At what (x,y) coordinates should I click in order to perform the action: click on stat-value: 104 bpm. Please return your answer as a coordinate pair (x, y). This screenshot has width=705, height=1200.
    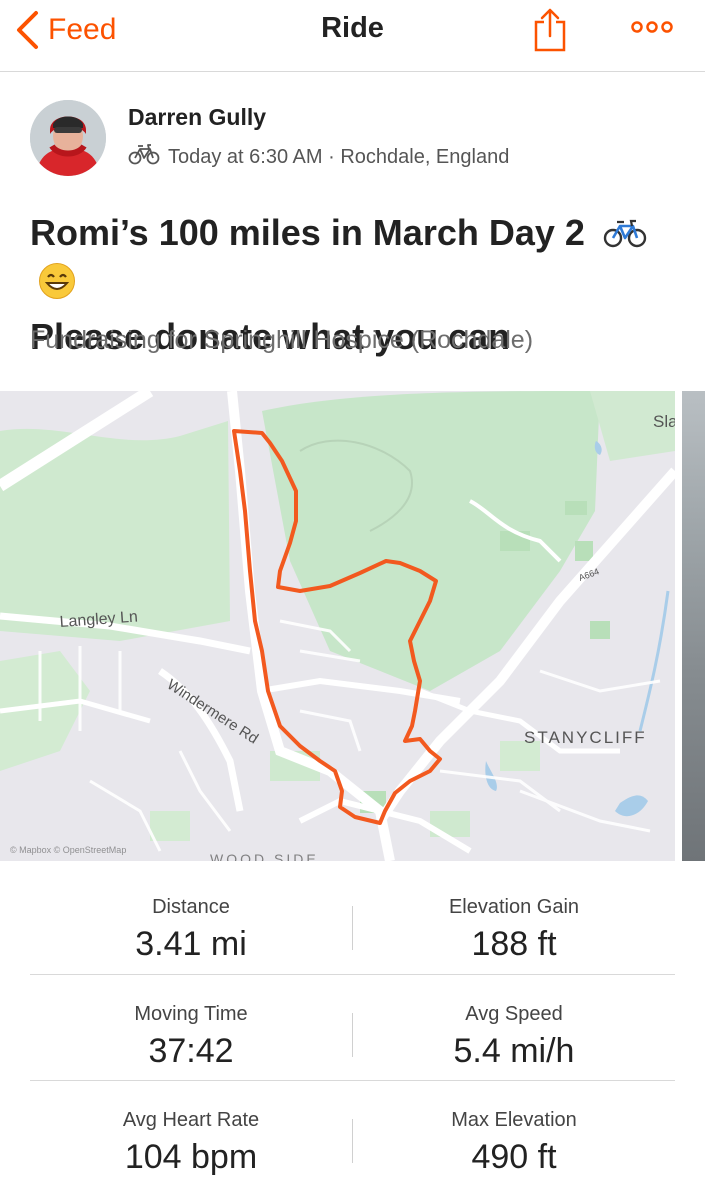
    Looking at the image, I should click on (191, 1157).